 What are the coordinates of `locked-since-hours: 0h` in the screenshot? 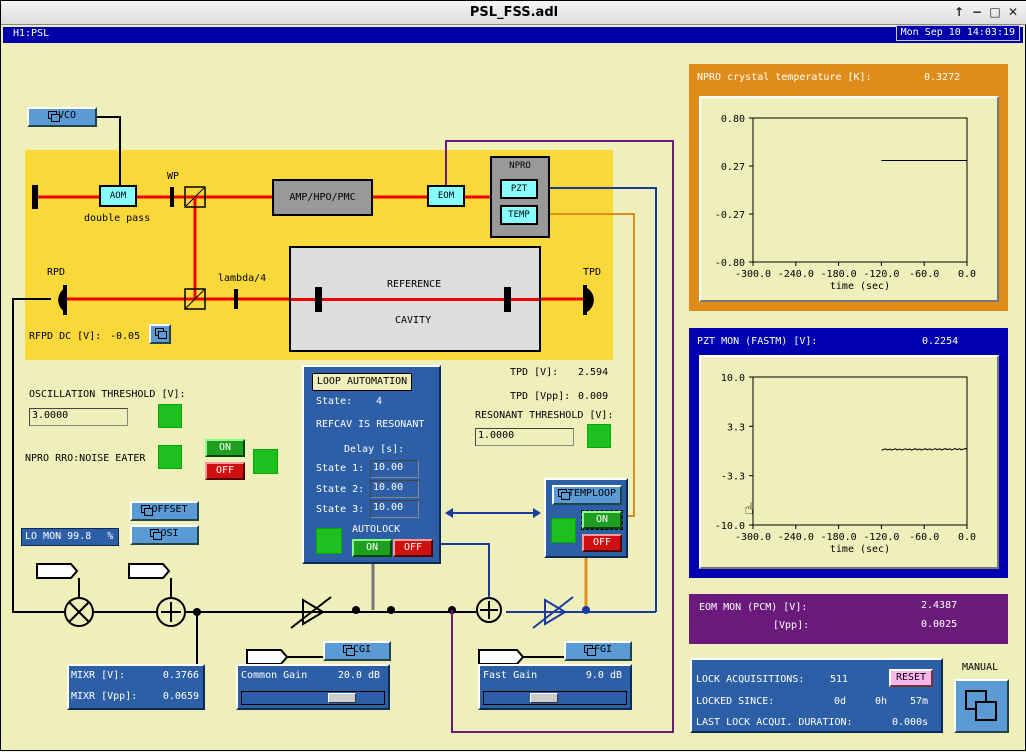 It's located at (881, 701).